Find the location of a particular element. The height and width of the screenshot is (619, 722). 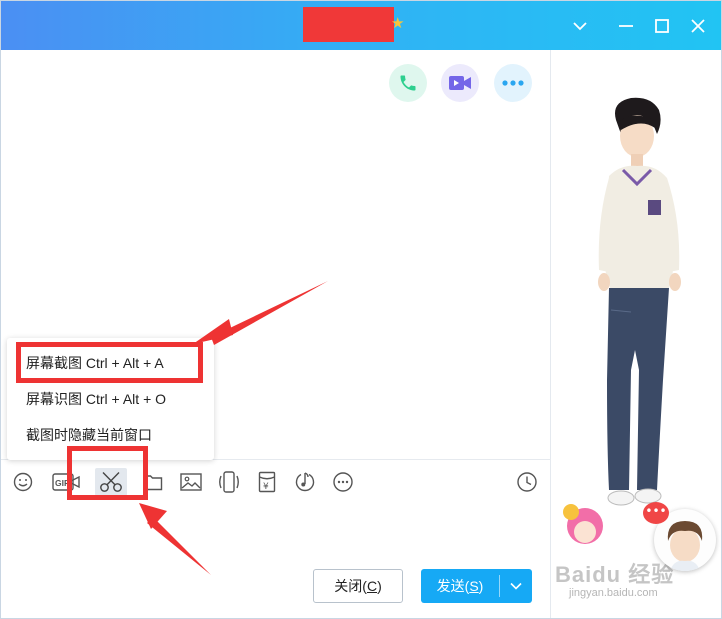

close-button: 关闭(C) is located at coordinates (358, 586).